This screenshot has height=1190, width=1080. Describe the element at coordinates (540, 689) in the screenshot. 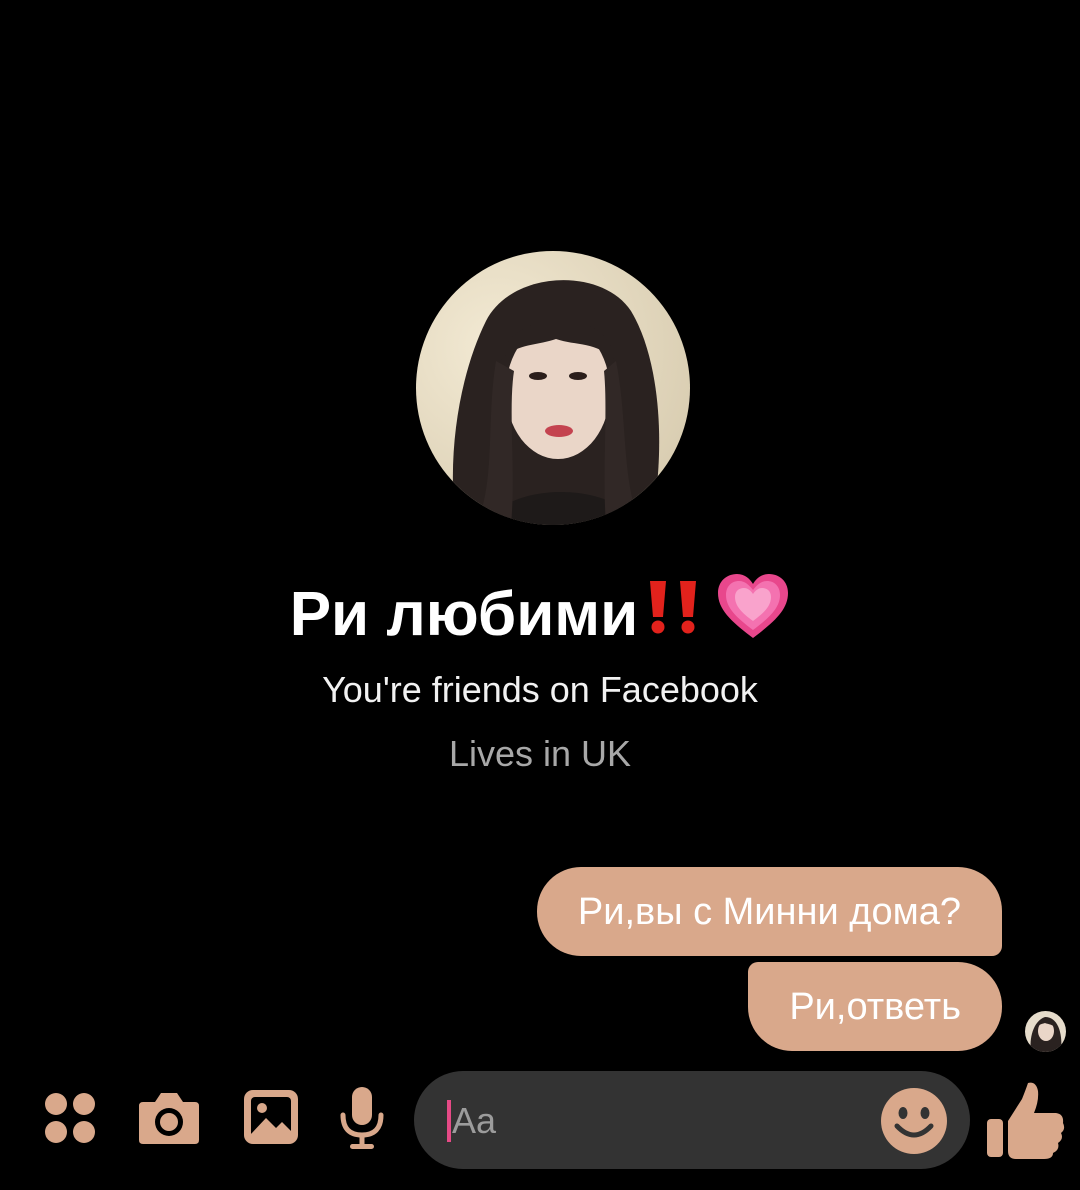

I see `friends-status: You're friends on Facebook` at that location.